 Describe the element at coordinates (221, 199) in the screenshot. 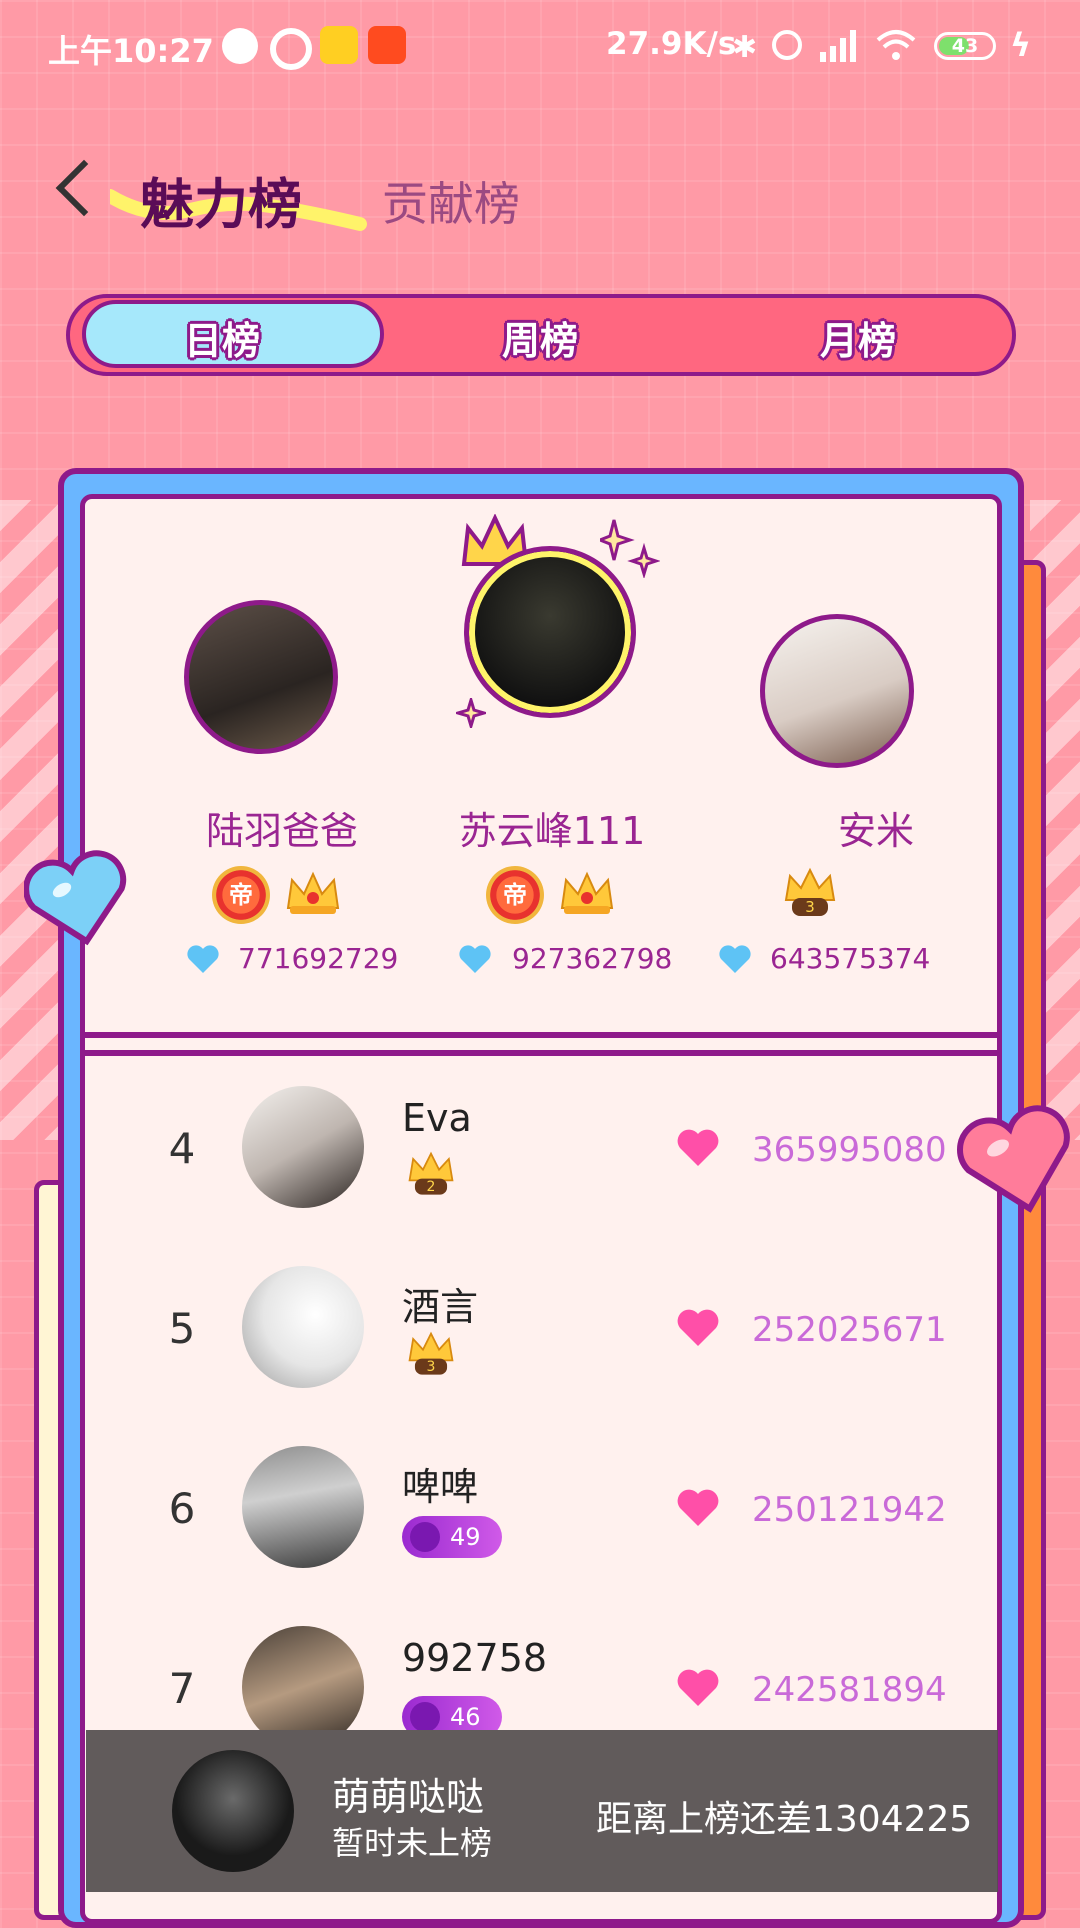

I see `tab-charm-ranking: 魅力榜` at that location.